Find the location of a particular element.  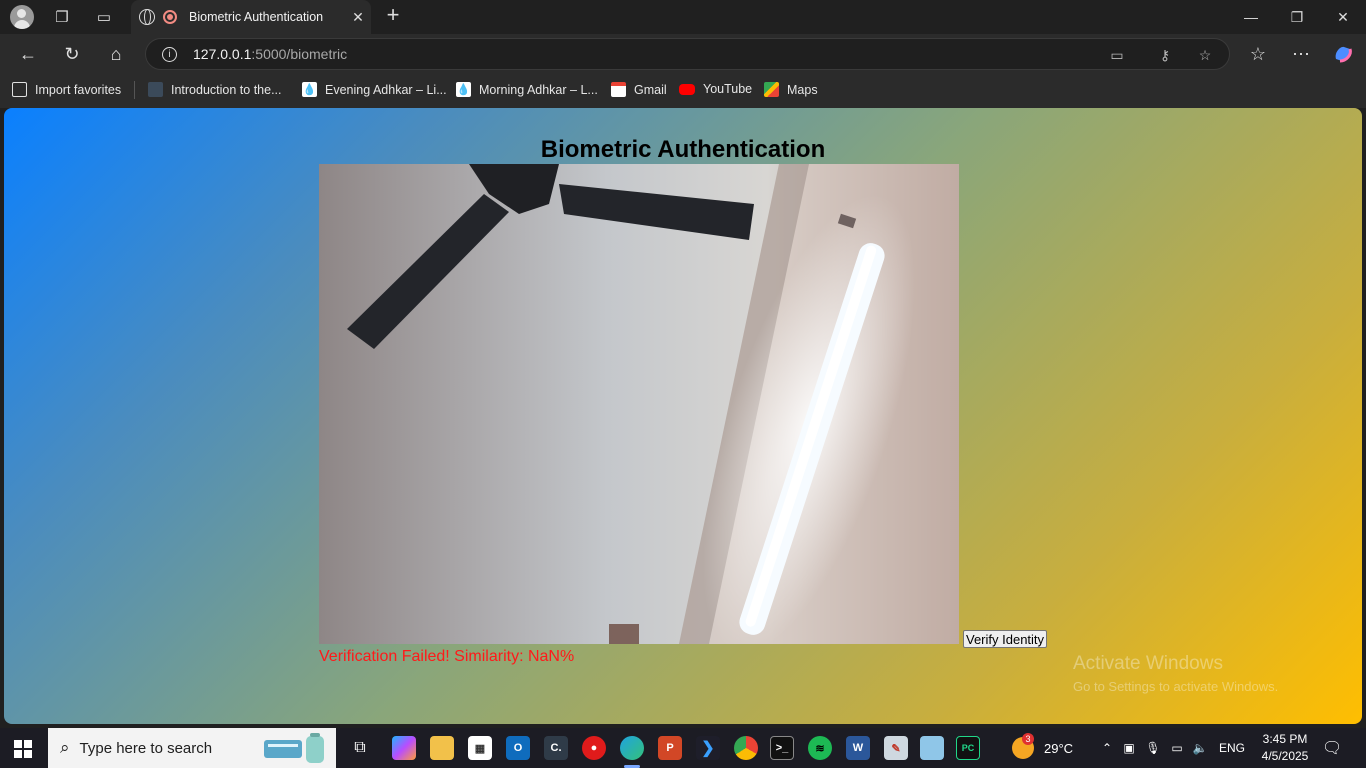

system-clock: 3:45 PM 4/5/2025 is located at coordinates (1285, 748).